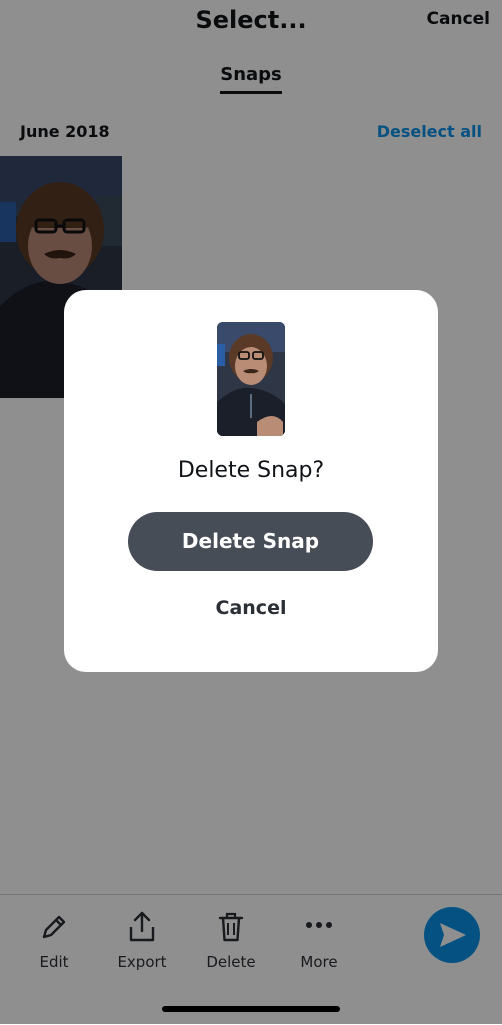 The height and width of the screenshot is (1025, 502). Describe the element at coordinates (250, 541) in the screenshot. I see `confirm-delete-button: Delete Snap` at that location.